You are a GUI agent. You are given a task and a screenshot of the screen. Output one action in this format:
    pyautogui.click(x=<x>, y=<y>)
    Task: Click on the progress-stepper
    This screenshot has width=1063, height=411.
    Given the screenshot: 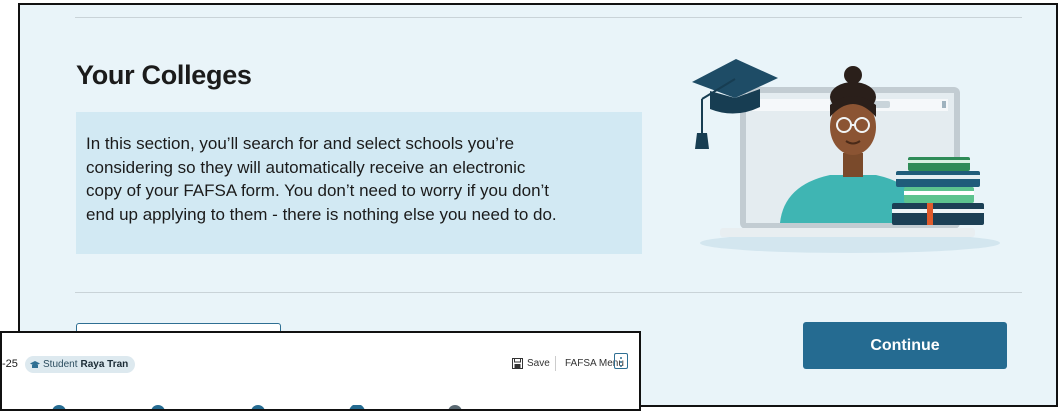 What is the action you would take?
    pyautogui.click(x=257, y=407)
    